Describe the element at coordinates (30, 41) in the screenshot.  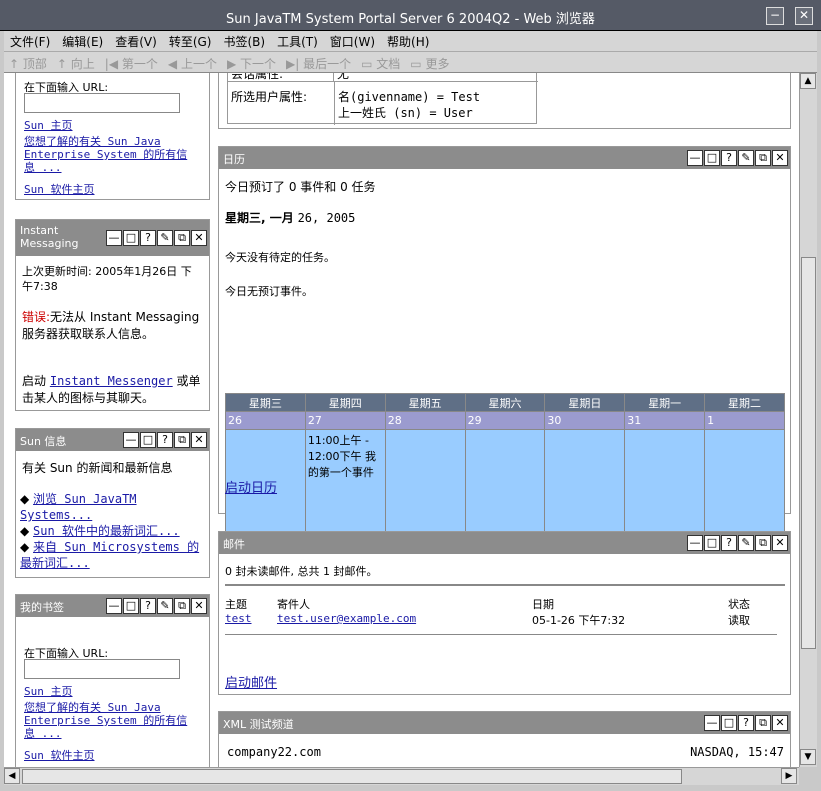
I see `menu-file: 文件(F)` at that location.